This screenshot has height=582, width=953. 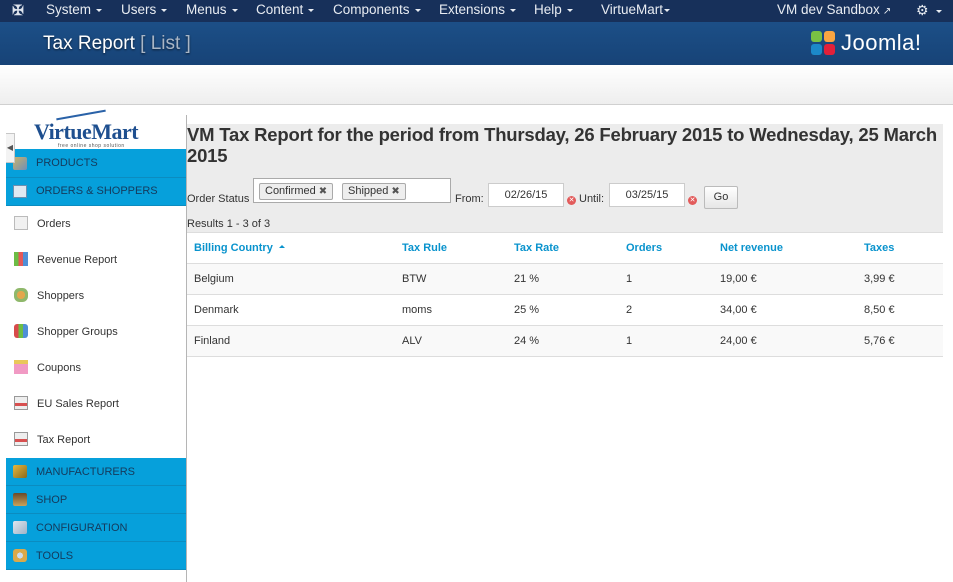 I want to click on until-date-input: 03/25/15, so click(x=647, y=195).